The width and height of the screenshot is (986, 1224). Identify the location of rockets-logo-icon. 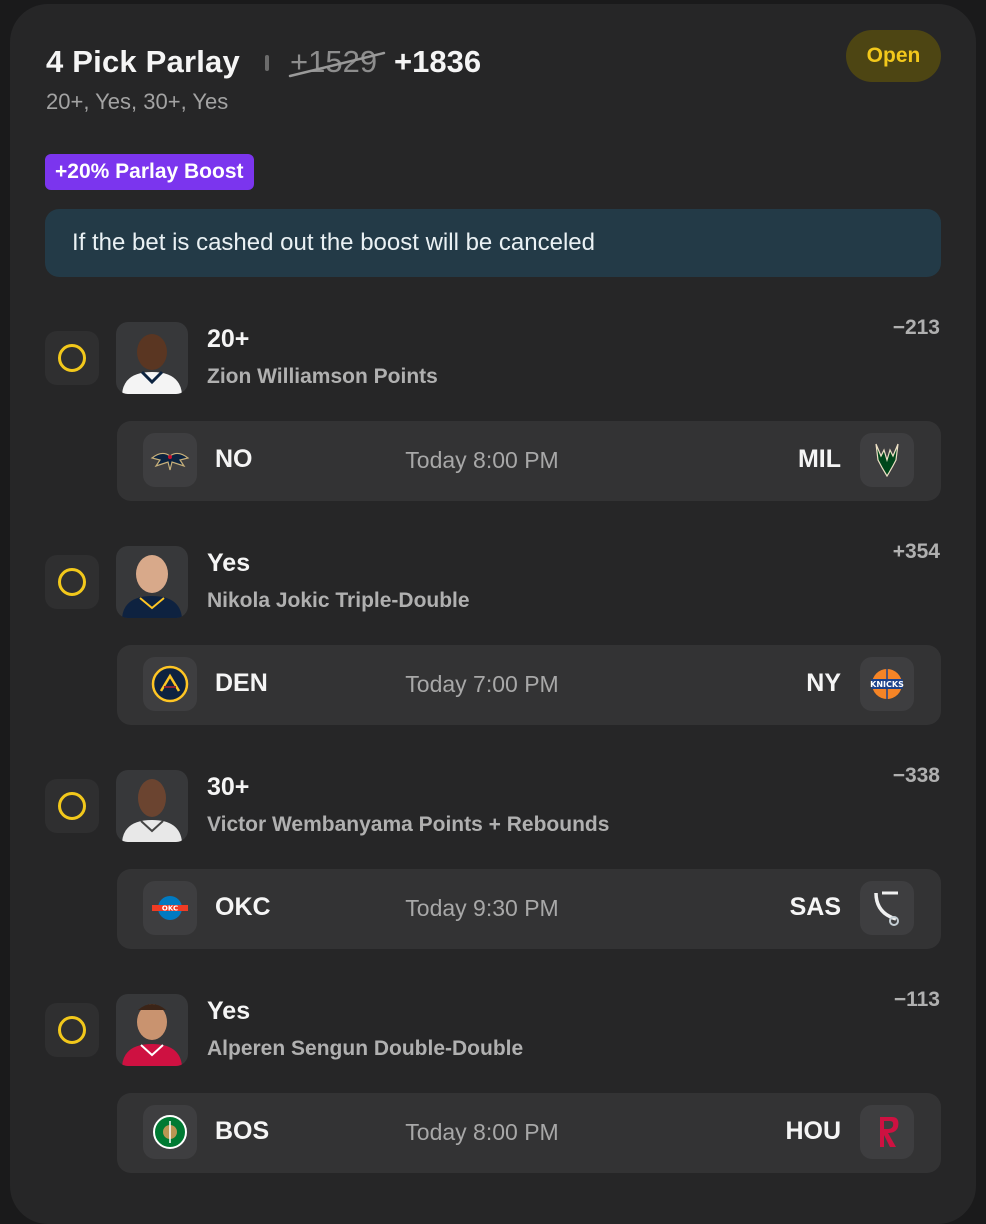
(887, 1132).